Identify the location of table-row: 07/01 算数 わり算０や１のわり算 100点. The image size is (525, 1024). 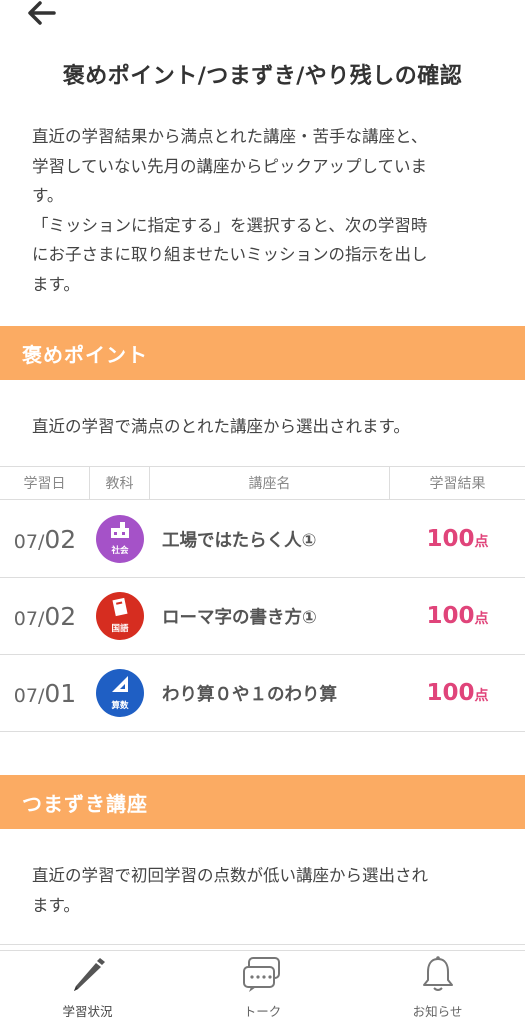
(262, 693).